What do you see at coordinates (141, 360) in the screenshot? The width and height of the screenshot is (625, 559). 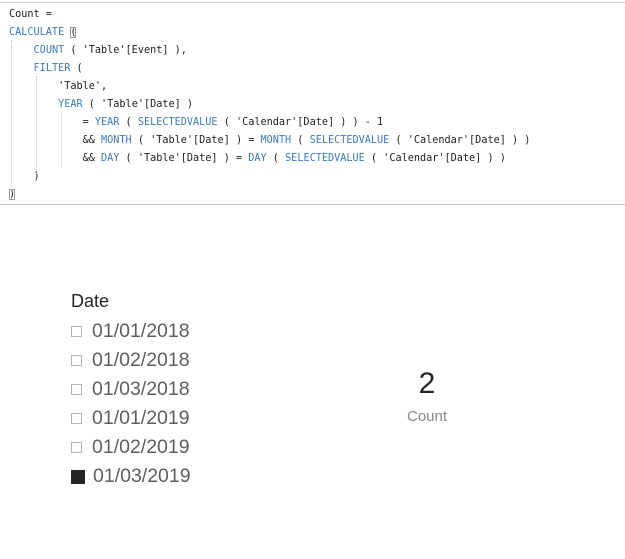 I see `slicer-item-label: 01/02/2018` at bounding box center [141, 360].